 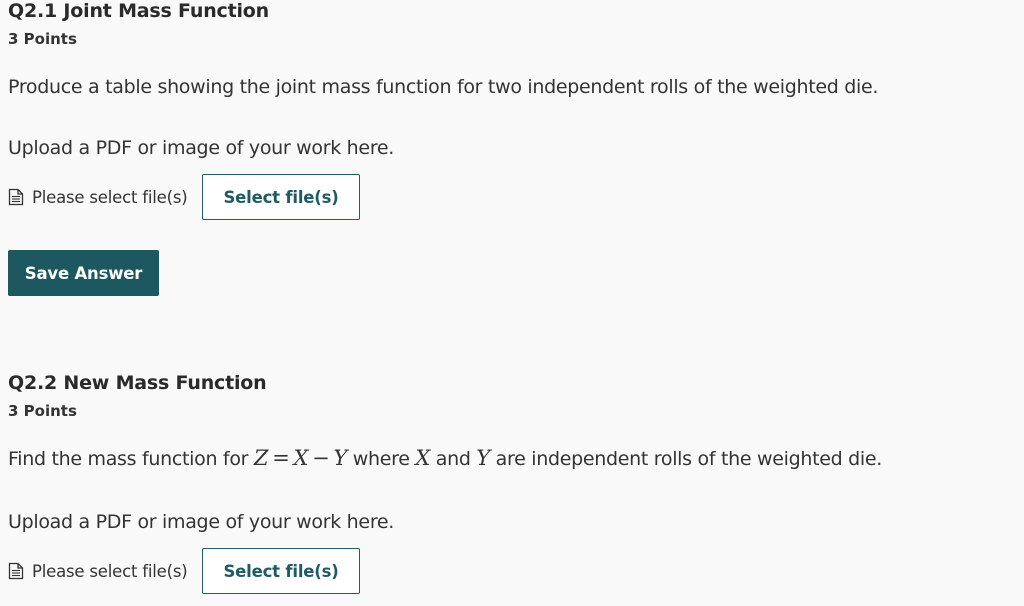 I want to click on math-equals: =, so click(x=281, y=458).